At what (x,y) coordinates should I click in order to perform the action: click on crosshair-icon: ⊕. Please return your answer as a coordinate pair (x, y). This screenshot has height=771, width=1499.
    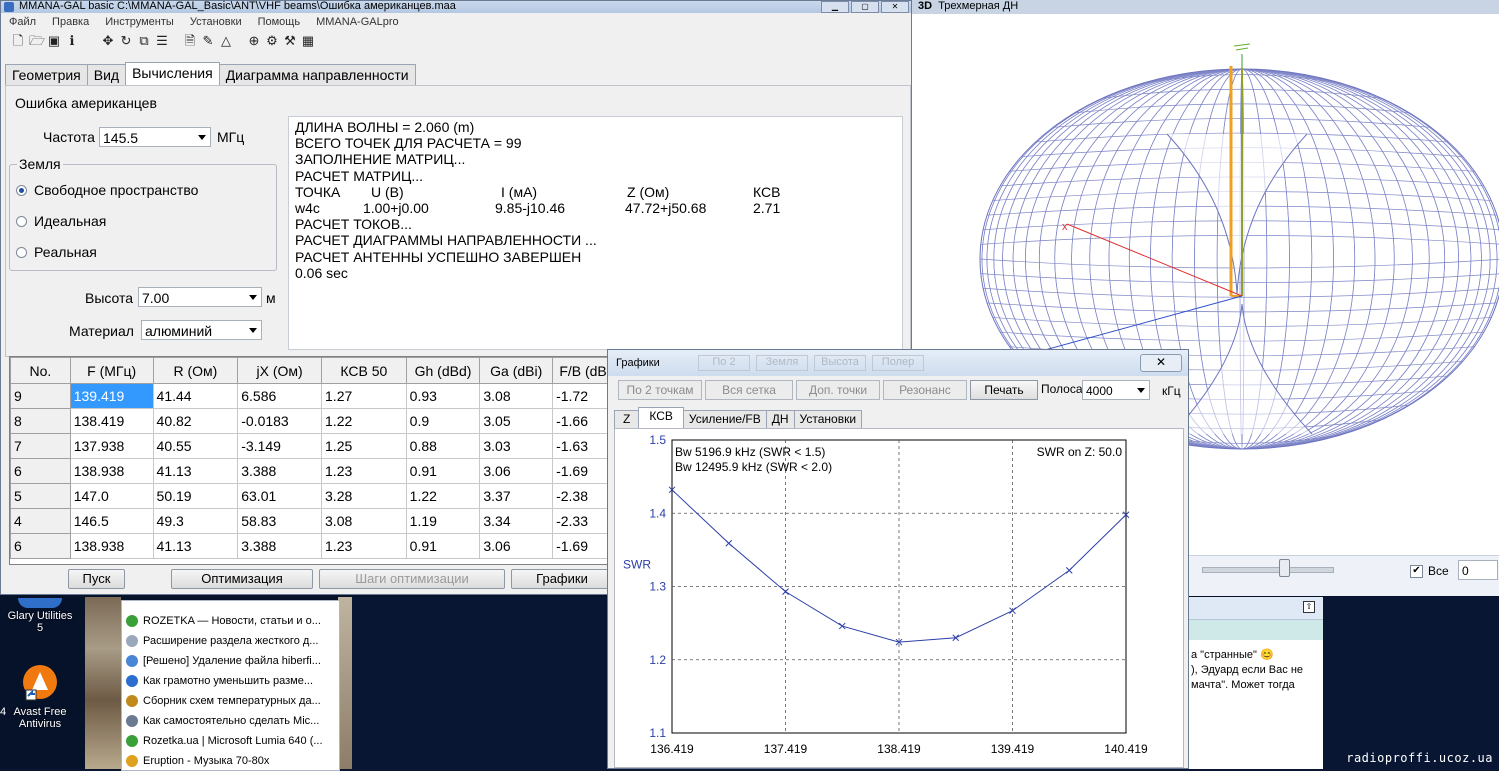
    Looking at the image, I should click on (254, 41).